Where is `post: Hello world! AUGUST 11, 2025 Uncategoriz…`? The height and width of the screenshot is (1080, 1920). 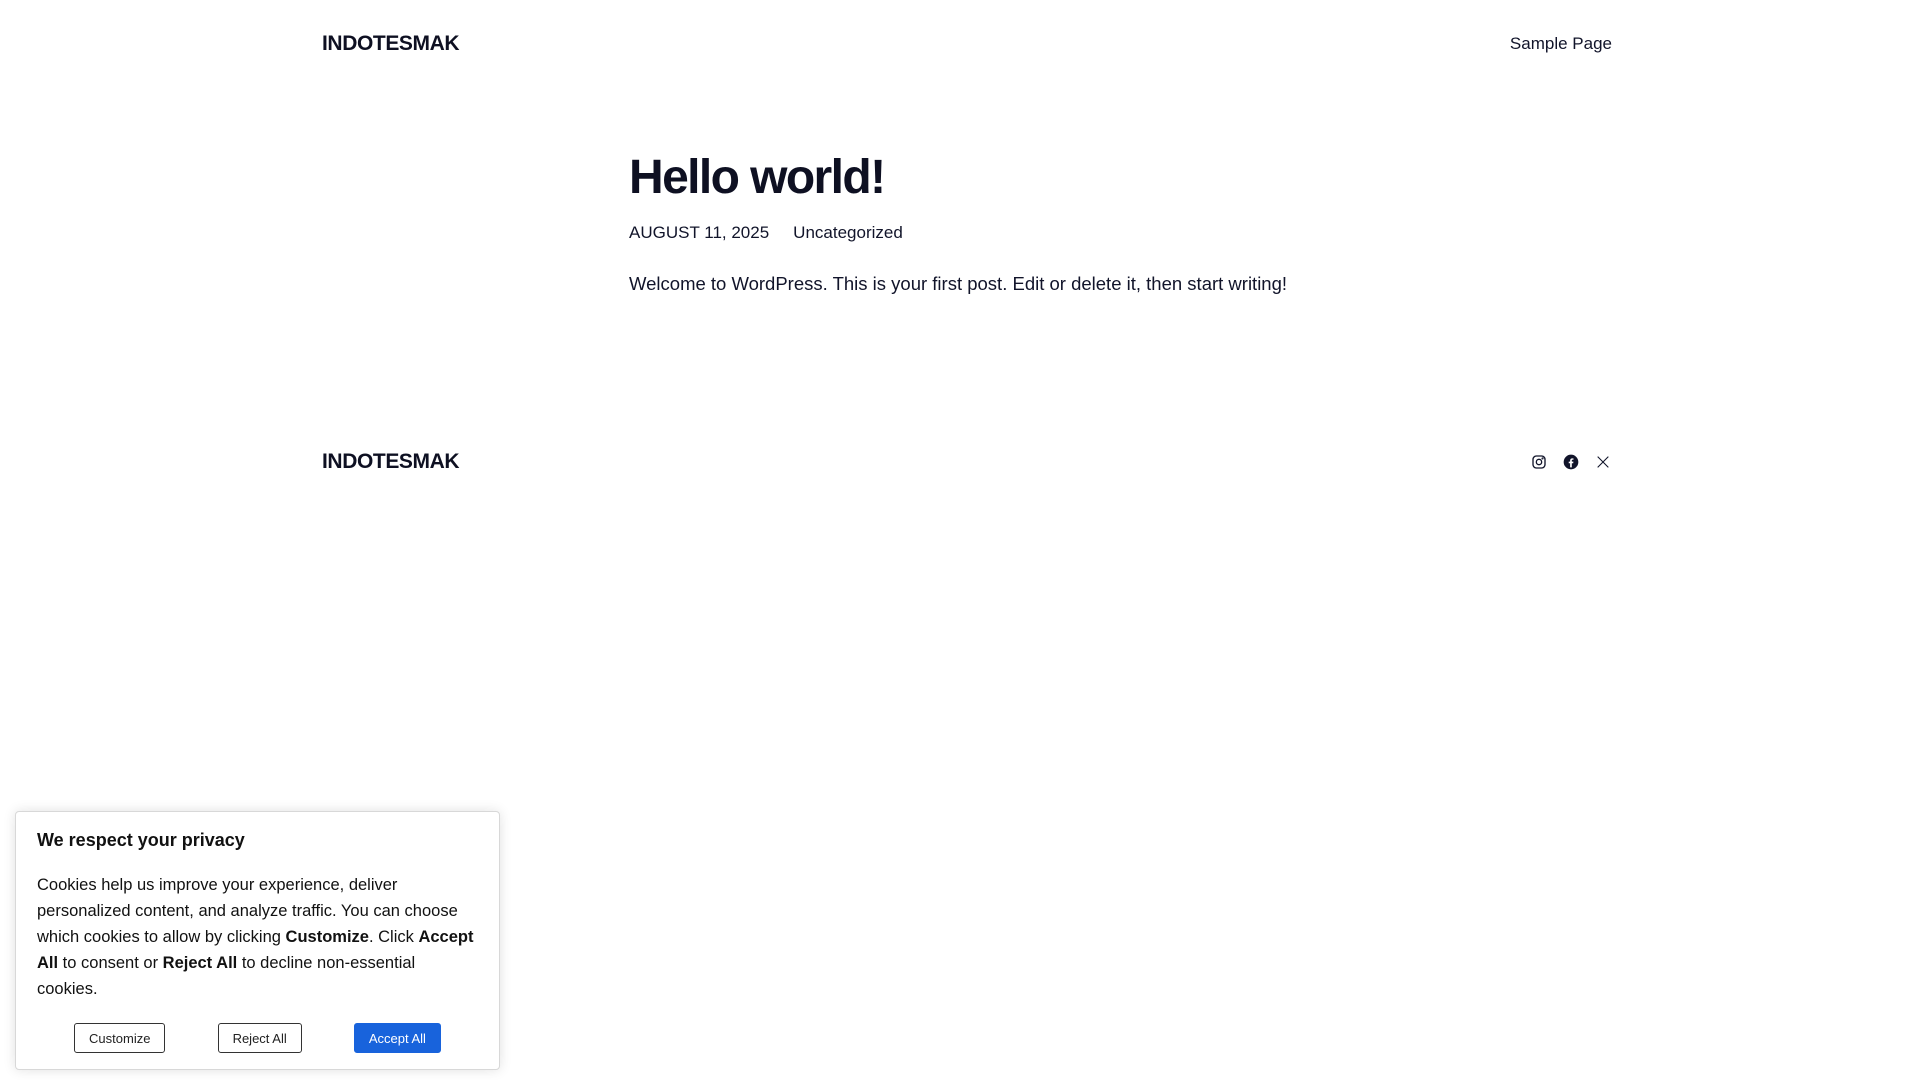 post: Hello world! AUGUST 11, 2025 Uncategoriz… is located at coordinates (979, 223).